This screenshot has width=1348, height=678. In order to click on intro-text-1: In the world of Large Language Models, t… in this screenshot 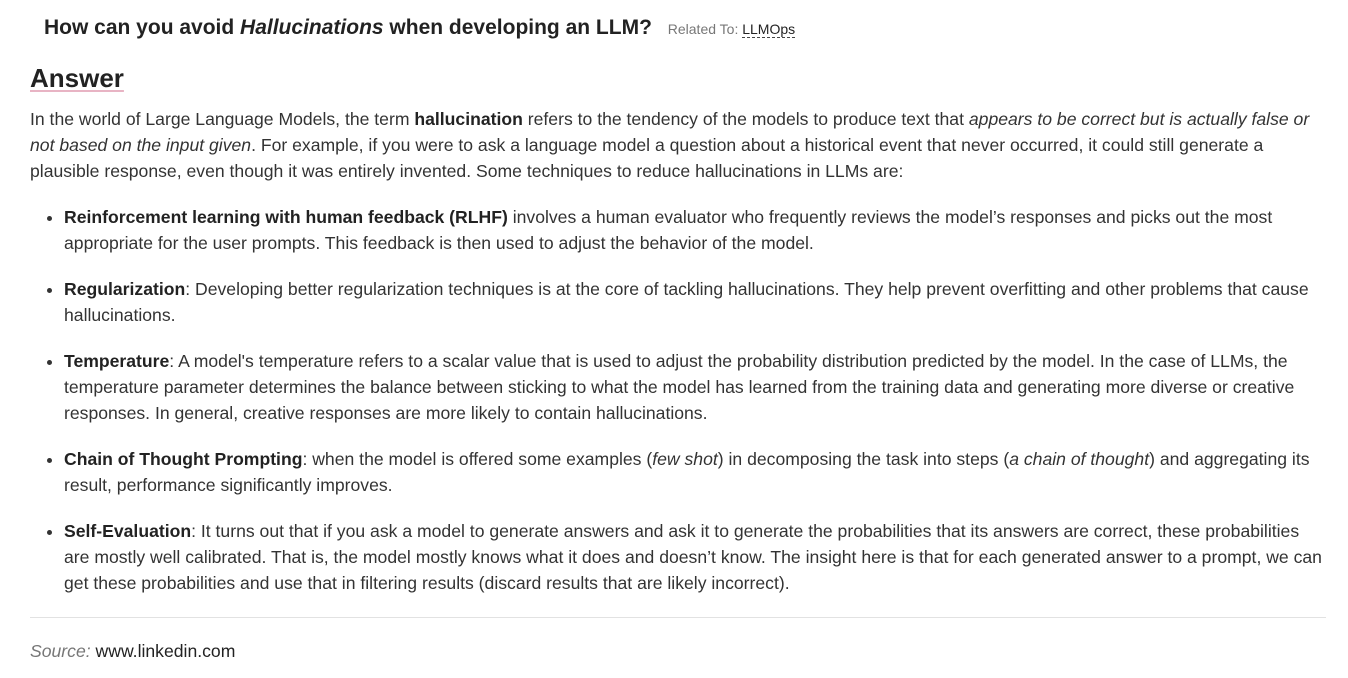, I will do `click(222, 119)`.